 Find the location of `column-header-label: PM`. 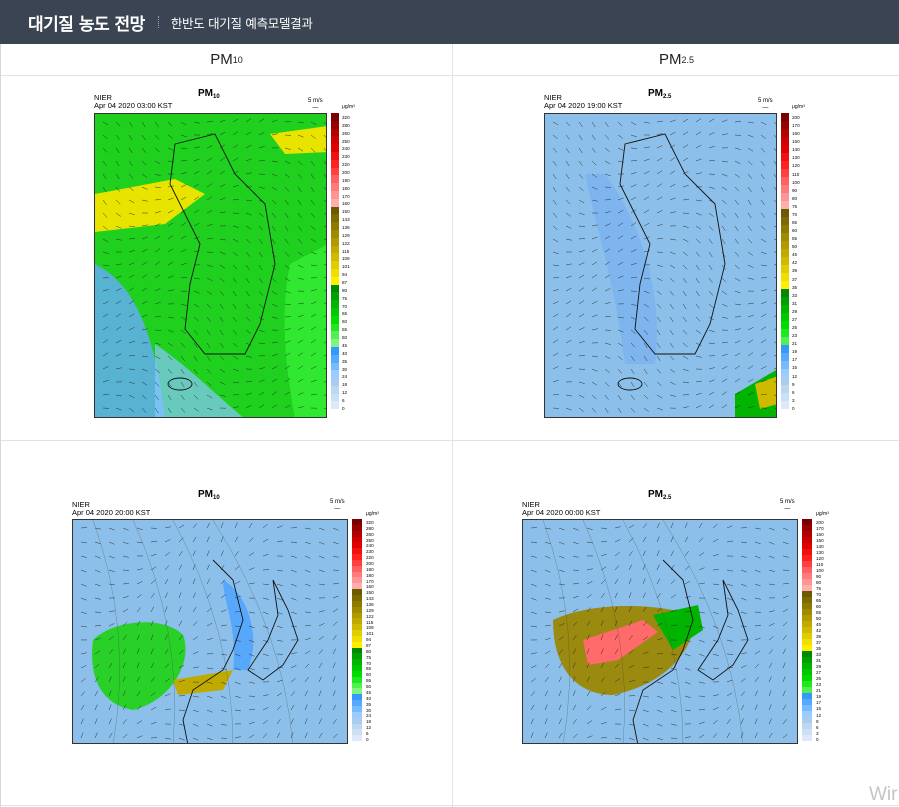

column-header-label: PM is located at coordinates (670, 59).